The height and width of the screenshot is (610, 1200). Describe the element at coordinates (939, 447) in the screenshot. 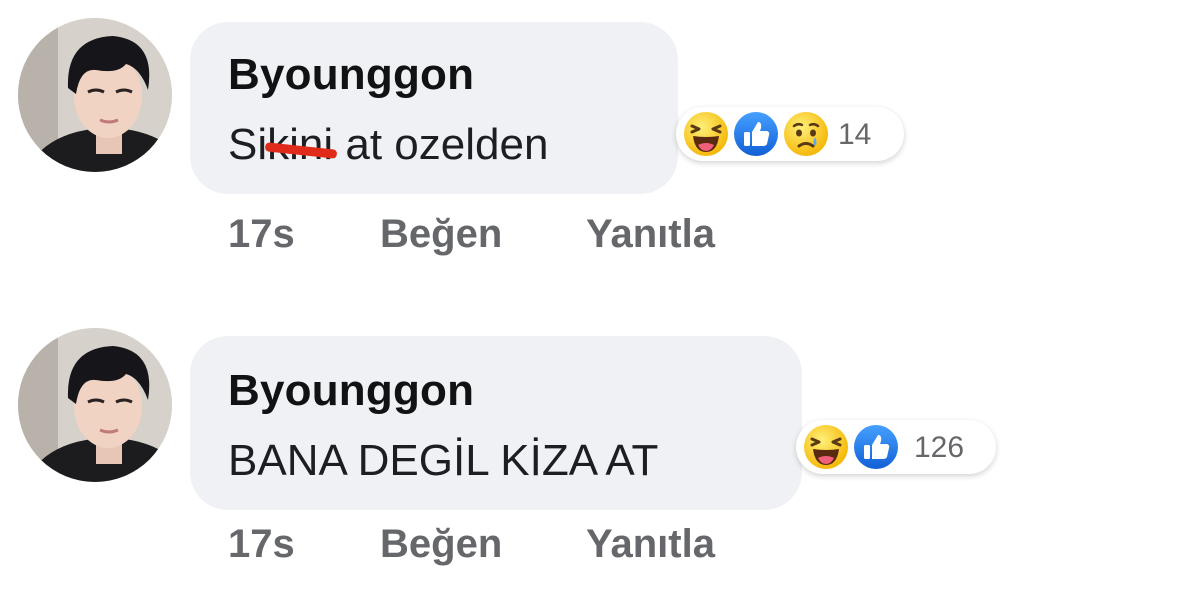

I see `reaction-count: 126` at that location.